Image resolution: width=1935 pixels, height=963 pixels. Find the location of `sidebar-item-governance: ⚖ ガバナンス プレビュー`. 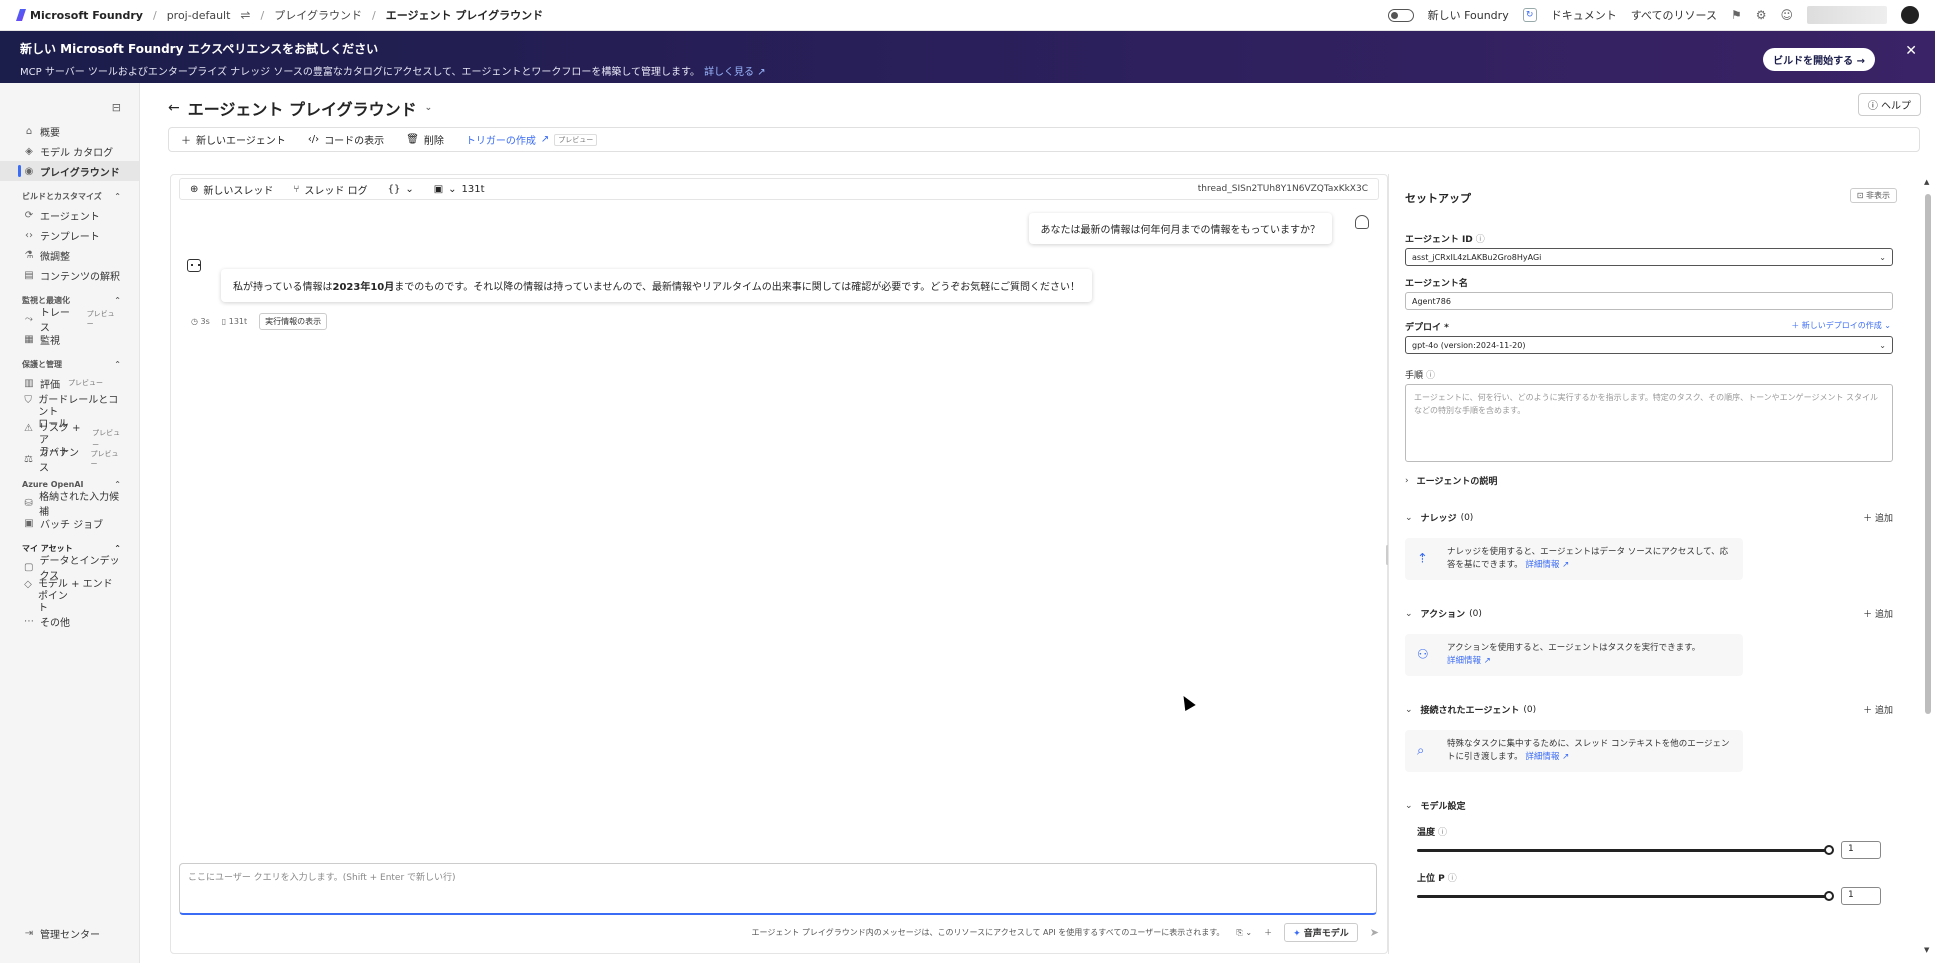

sidebar-item-governance: ⚖ ガバナンス プレビュー is located at coordinates (69, 461).